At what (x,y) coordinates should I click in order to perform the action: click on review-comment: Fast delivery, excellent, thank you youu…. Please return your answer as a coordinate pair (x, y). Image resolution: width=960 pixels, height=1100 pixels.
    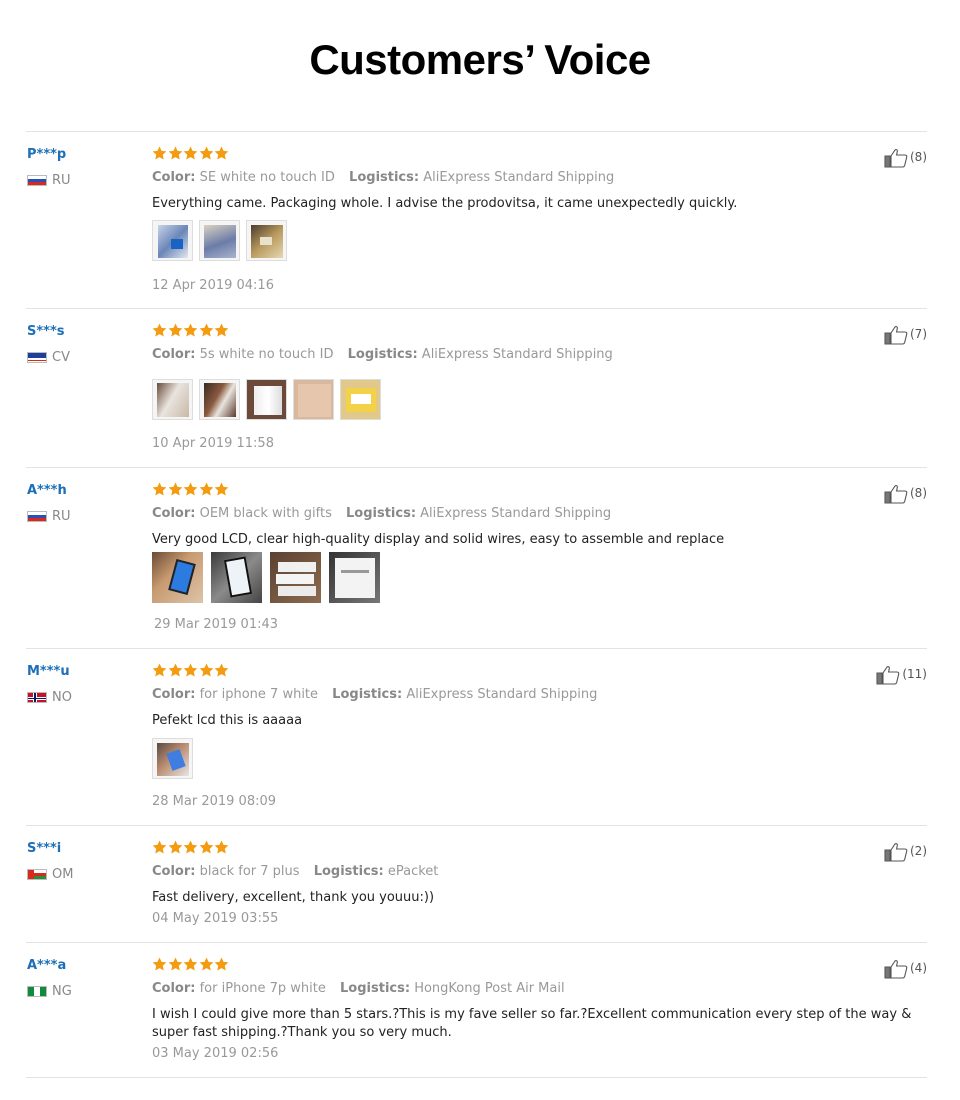
    Looking at the image, I should click on (293, 897).